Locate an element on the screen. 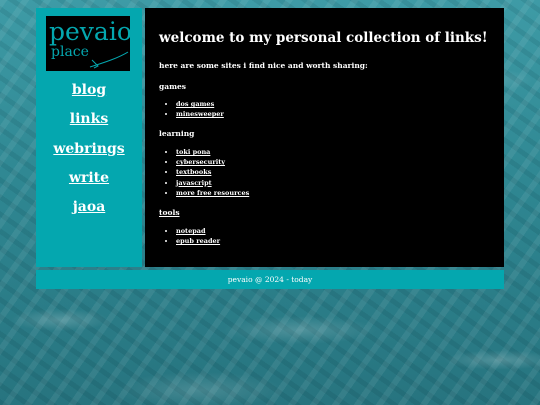 This screenshot has height=405, width=540. list-item: epub reader is located at coordinates (198, 241).